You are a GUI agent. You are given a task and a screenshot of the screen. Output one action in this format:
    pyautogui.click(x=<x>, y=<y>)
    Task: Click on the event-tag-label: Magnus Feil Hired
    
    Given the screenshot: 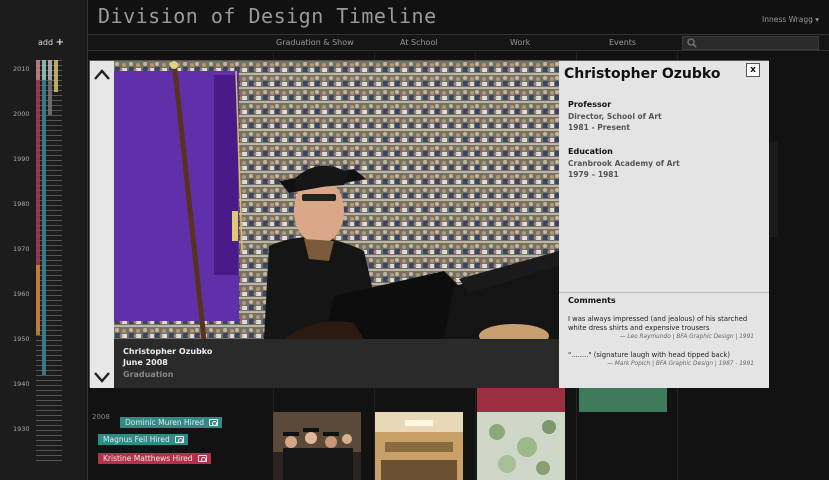 What is the action you would take?
    pyautogui.click(x=136, y=439)
    